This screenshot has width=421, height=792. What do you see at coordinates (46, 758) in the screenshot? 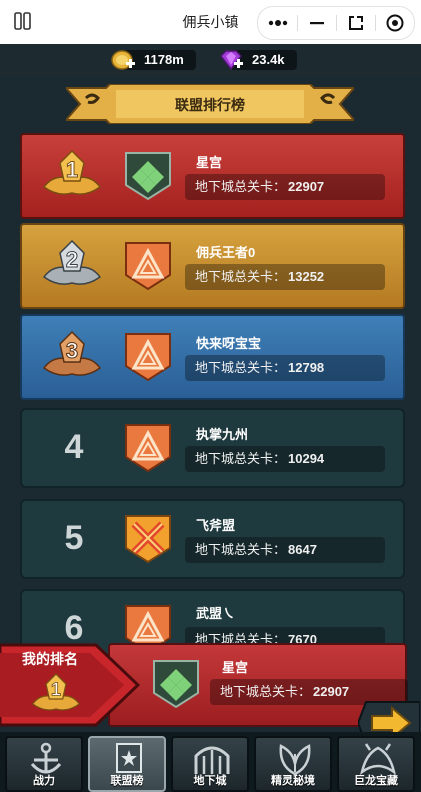
I see `anchor-icon` at bounding box center [46, 758].